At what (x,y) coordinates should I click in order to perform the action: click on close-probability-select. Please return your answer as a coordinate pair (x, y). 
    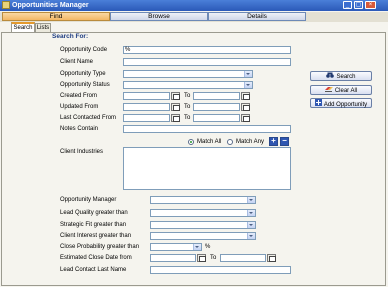
    Looking at the image, I should click on (176, 247).